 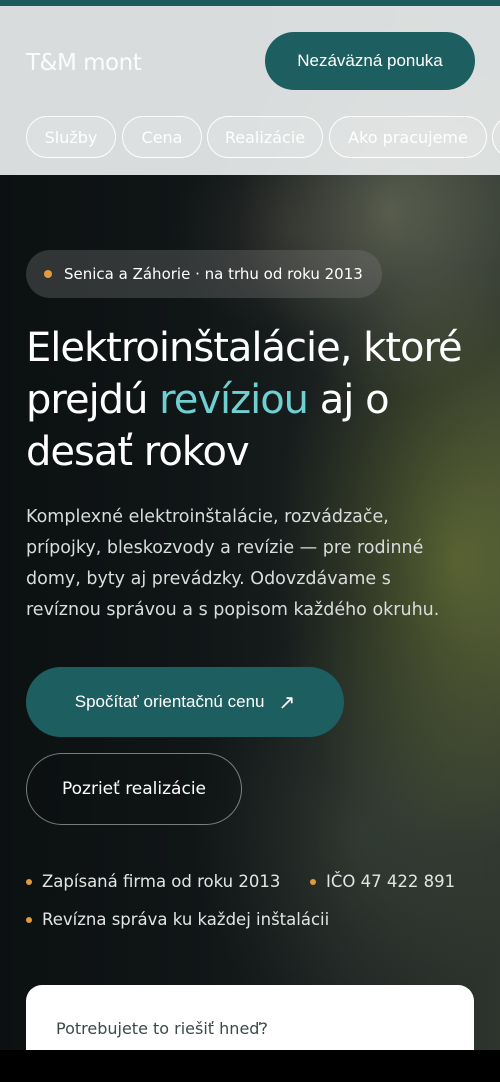 What do you see at coordinates (213, 274) in the screenshot?
I see `badge-text: Senica a Záhorie · na trhu od roku 2013` at bounding box center [213, 274].